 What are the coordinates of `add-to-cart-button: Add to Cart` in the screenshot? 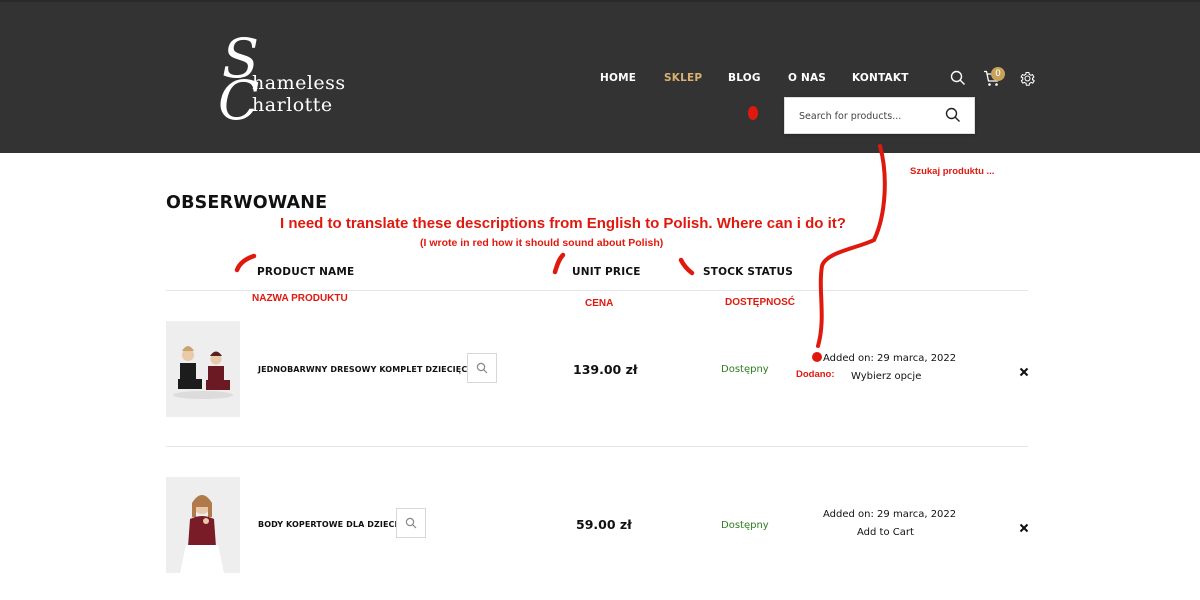 It's located at (885, 532).